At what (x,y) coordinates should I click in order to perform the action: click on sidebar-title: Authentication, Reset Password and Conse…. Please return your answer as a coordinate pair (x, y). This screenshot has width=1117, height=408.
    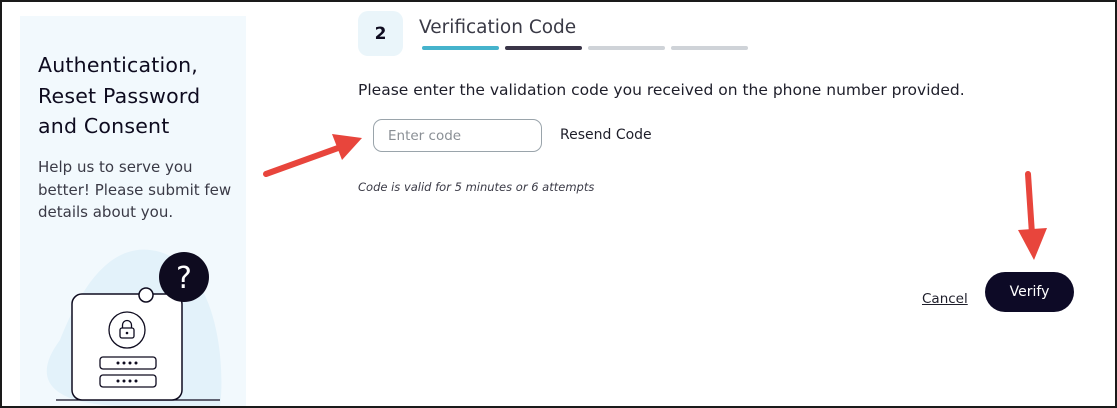
    Looking at the image, I should click on (119, 95).